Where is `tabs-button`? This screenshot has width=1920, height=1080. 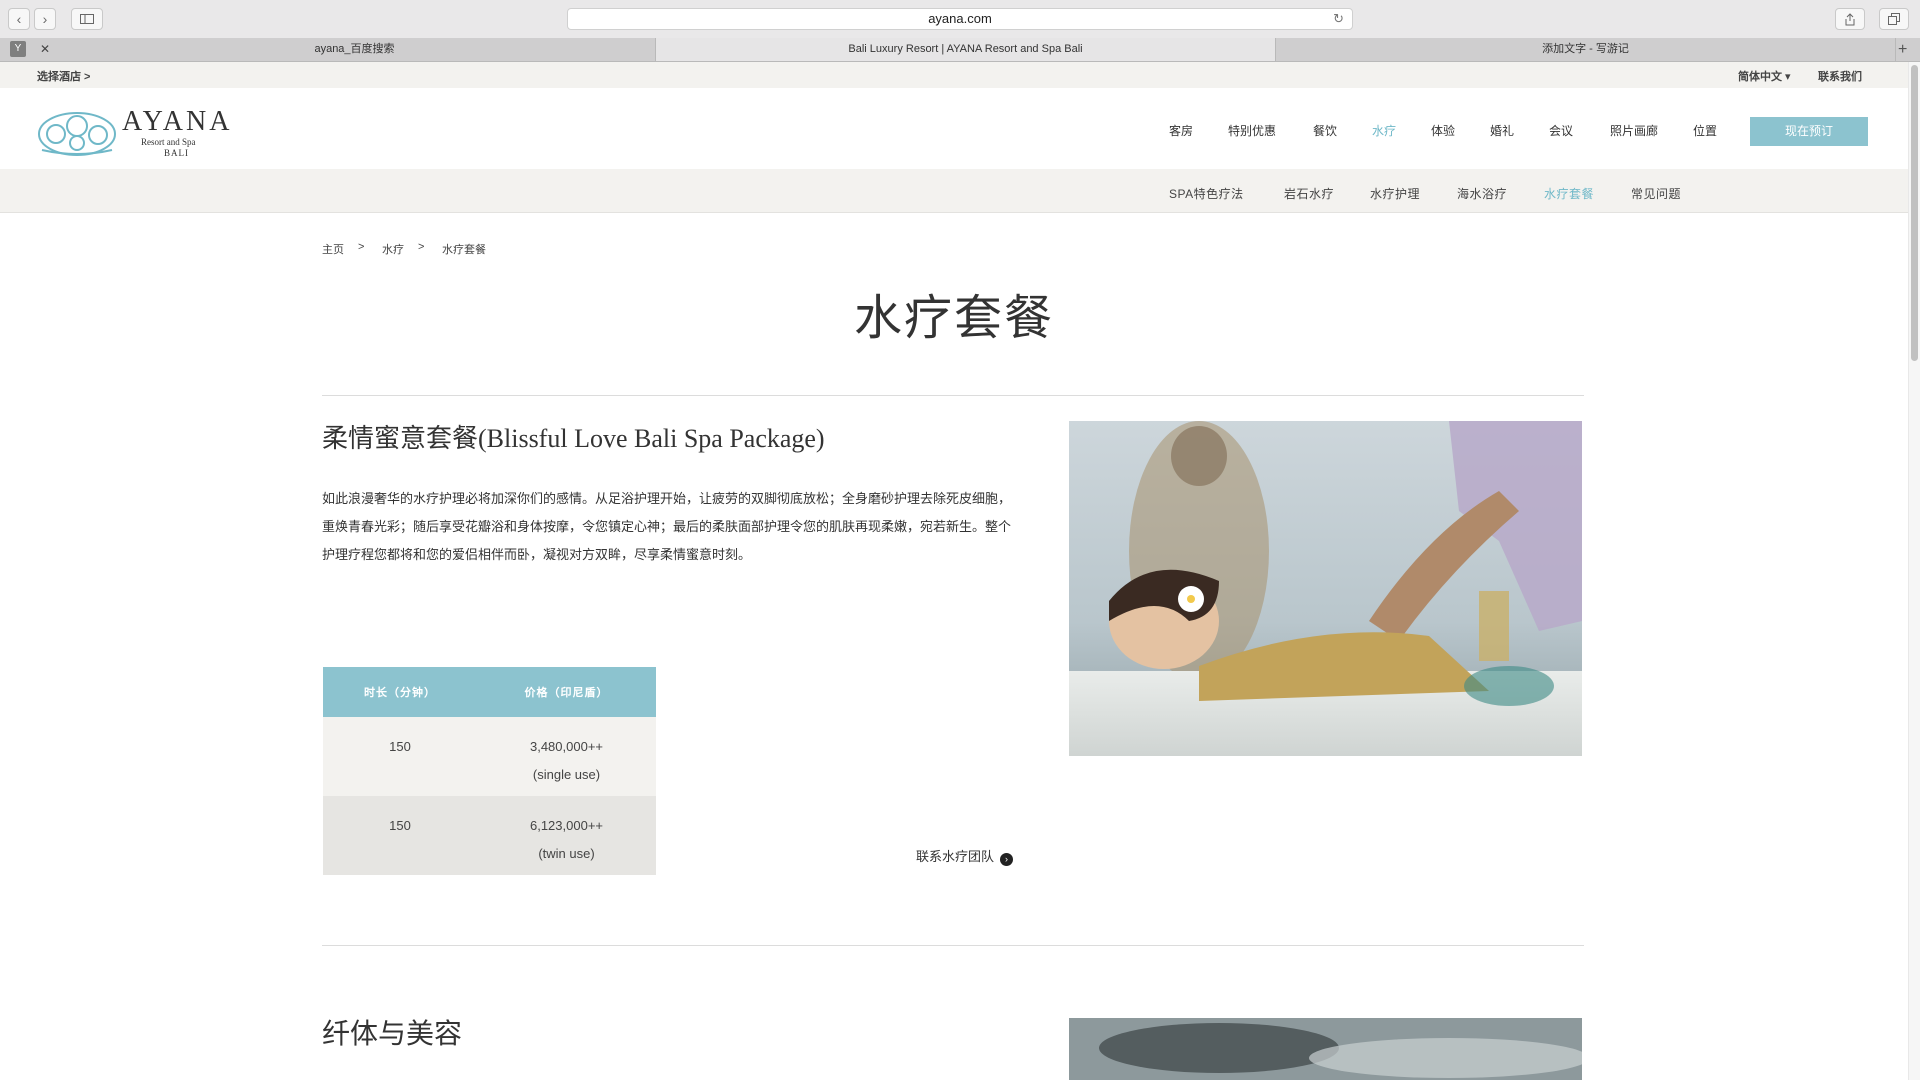 tabs-button is located at coordinates (1894, 19).